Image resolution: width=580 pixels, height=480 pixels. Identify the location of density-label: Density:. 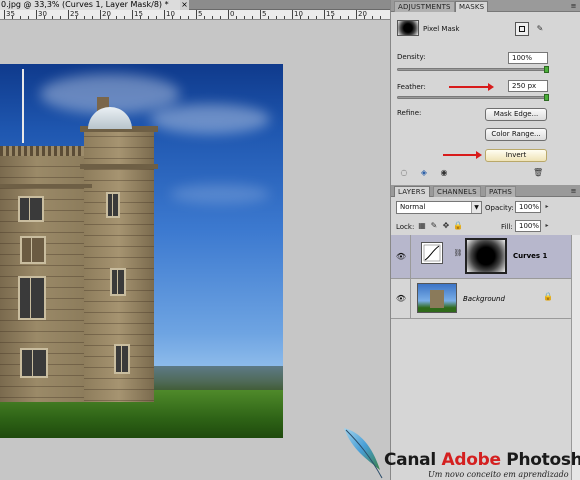
(411, 57).